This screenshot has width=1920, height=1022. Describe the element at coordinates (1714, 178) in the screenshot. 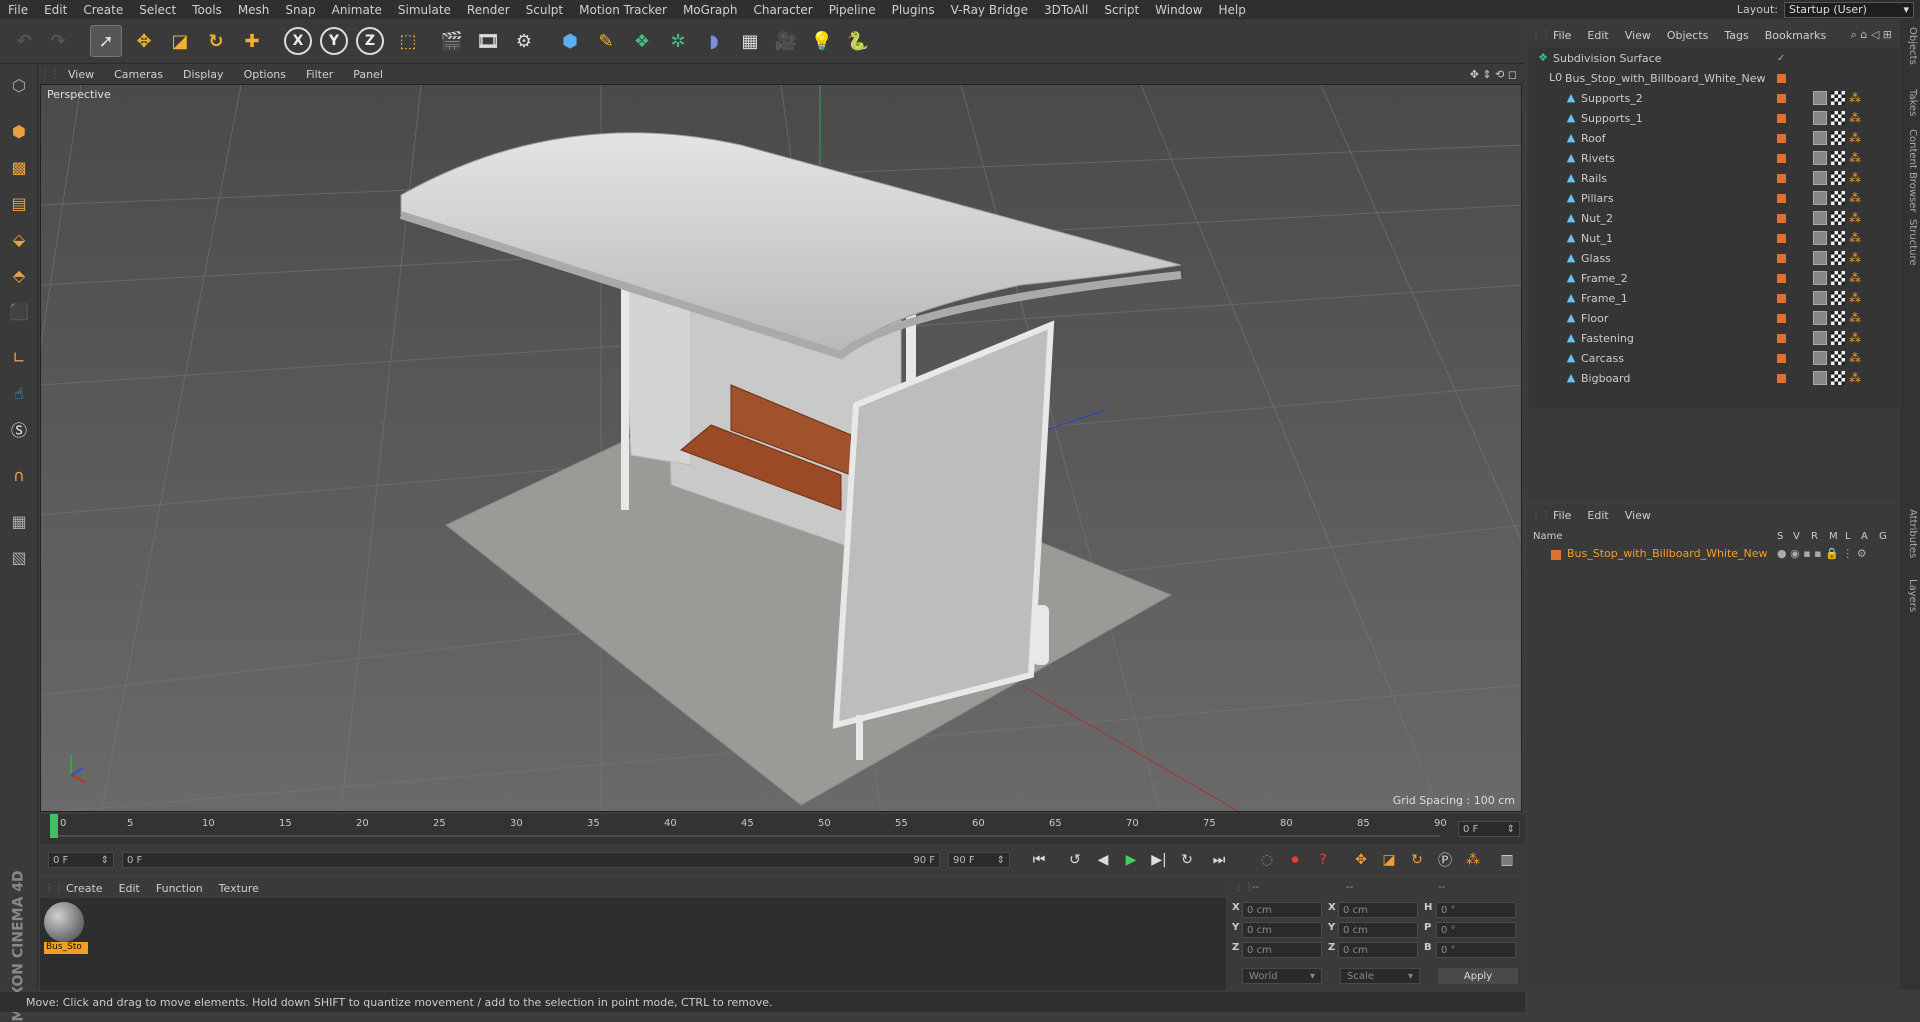

I see `object-row: ▲ Rails ⁂` at that location.